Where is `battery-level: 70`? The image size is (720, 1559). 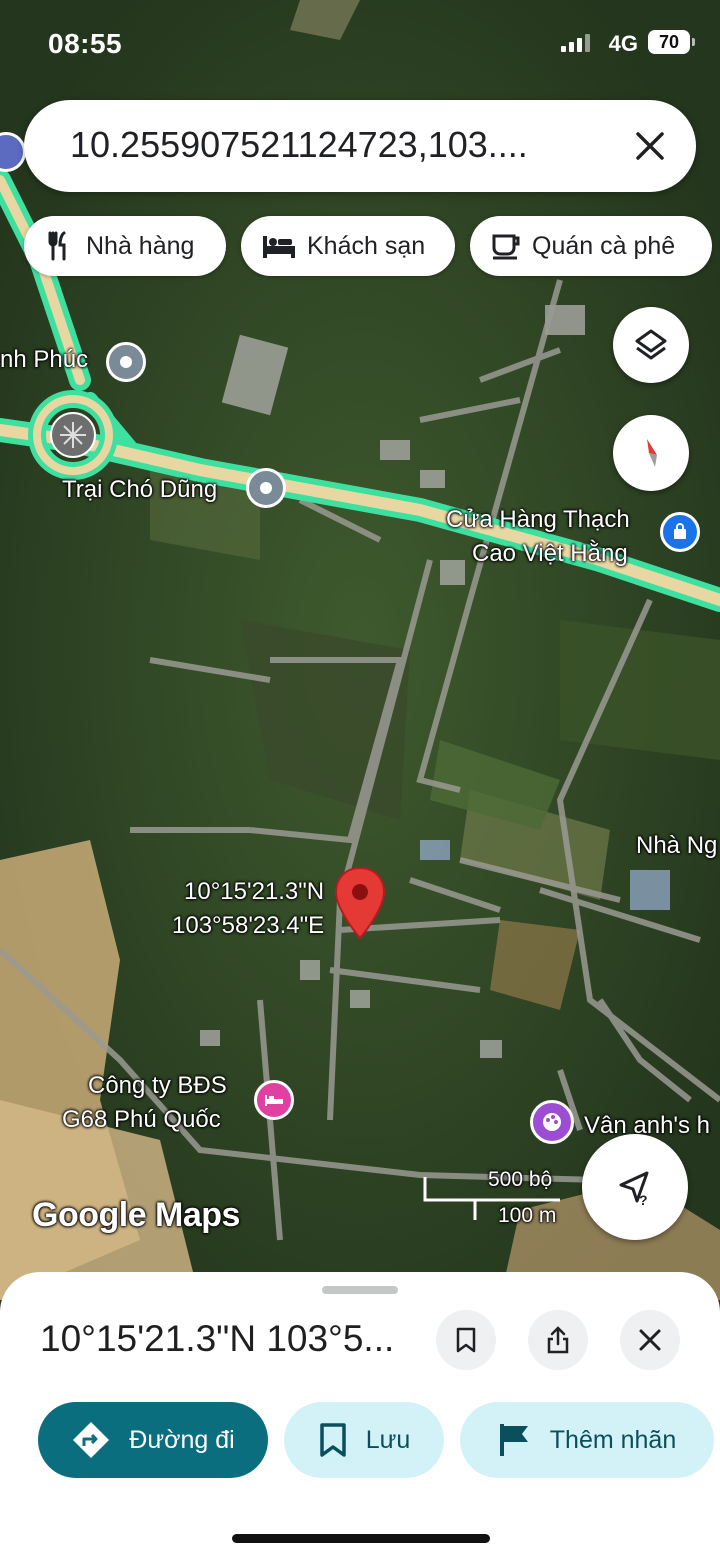
battery-level: 70 is located at coordinates (669, 42).